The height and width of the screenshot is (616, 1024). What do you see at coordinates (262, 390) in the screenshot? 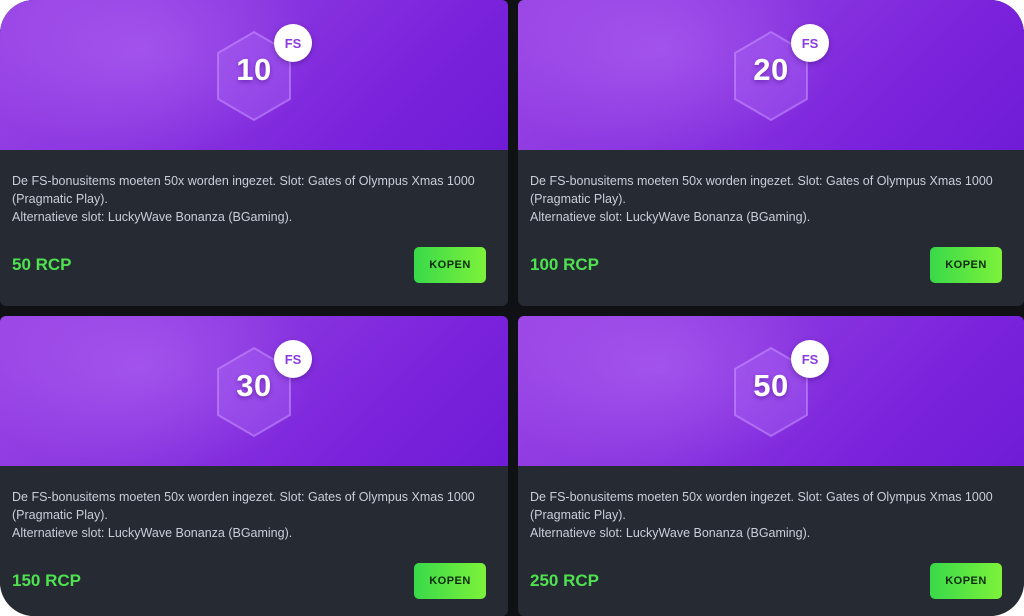
I see `hexagon-badge-icon: 30 FS` at bounding box center [262, 390].